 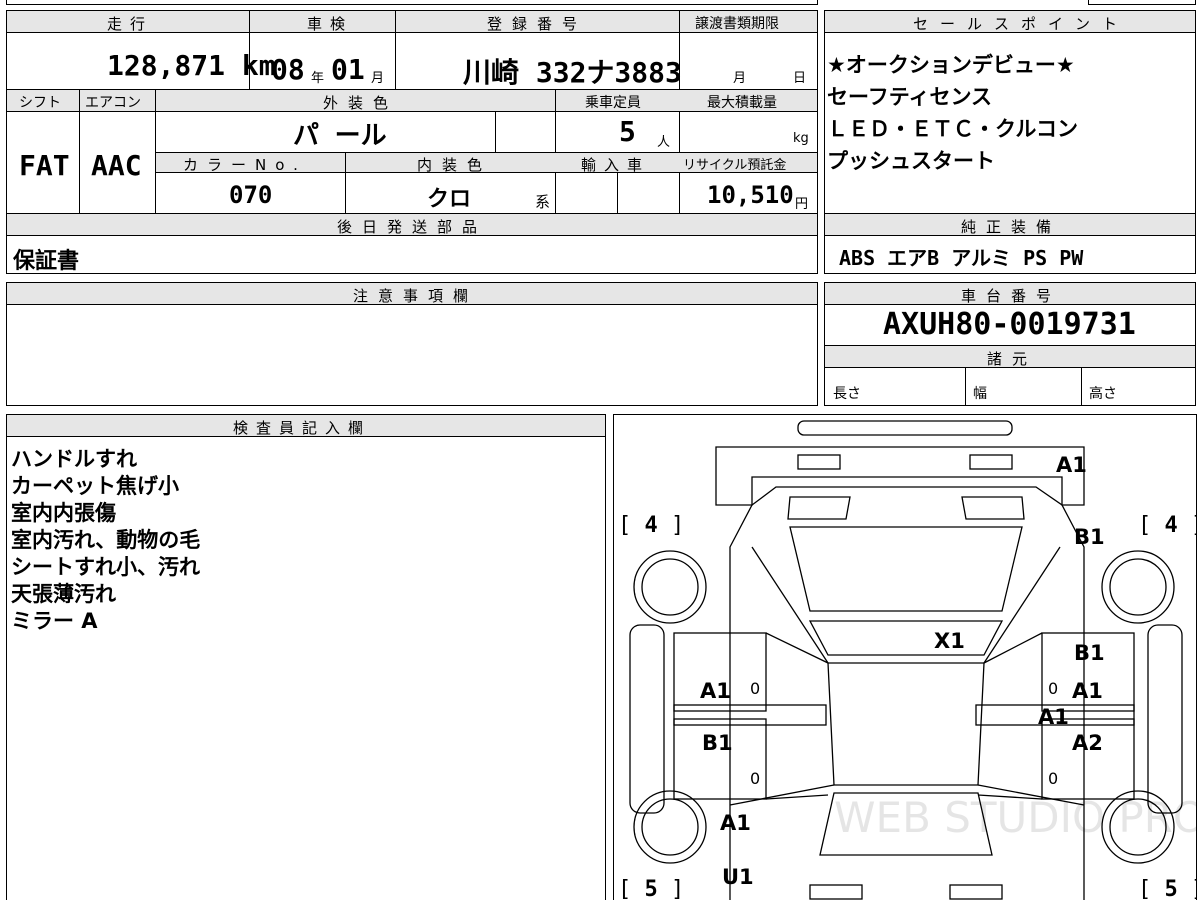 What do you see at coordinates (613, 103) in the screenshot?
I see `capacity-label: 乗車定員` at bounding box center [613, 103].